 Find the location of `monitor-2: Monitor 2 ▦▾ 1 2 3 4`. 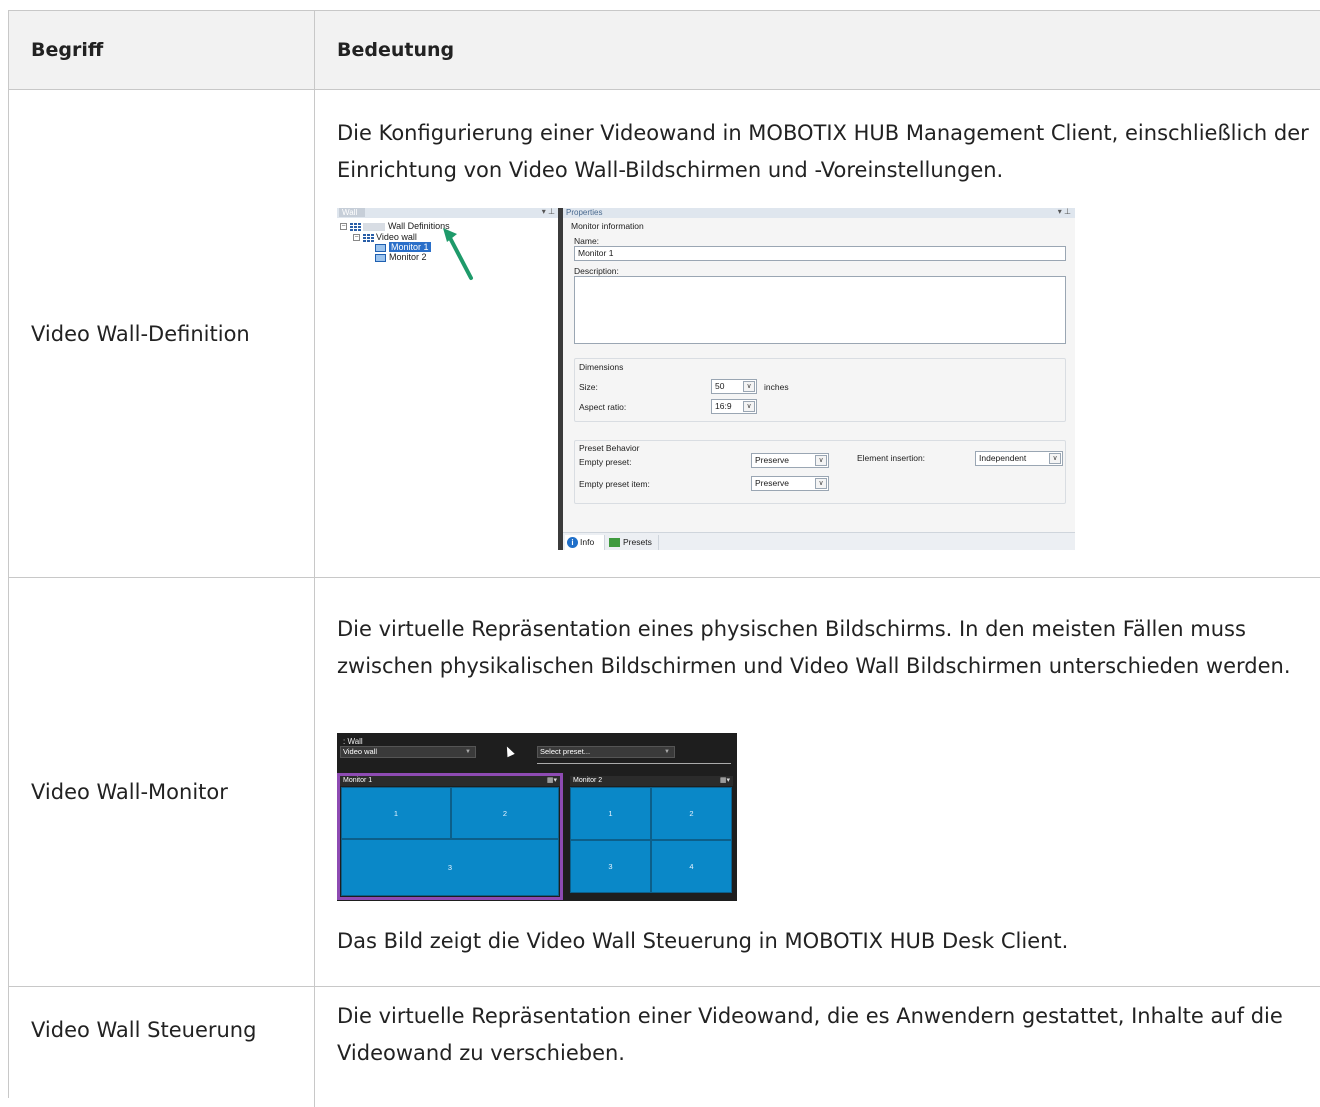

monitor-2: Monitor 2 ▦▾ 1 2 3 4 is located at coordinates (651, 838).